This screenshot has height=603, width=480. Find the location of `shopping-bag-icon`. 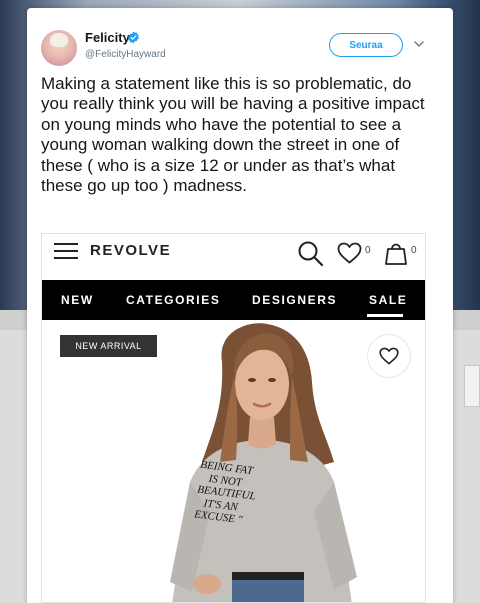

shopping-bag-icon is located at coordinates (396, 254).